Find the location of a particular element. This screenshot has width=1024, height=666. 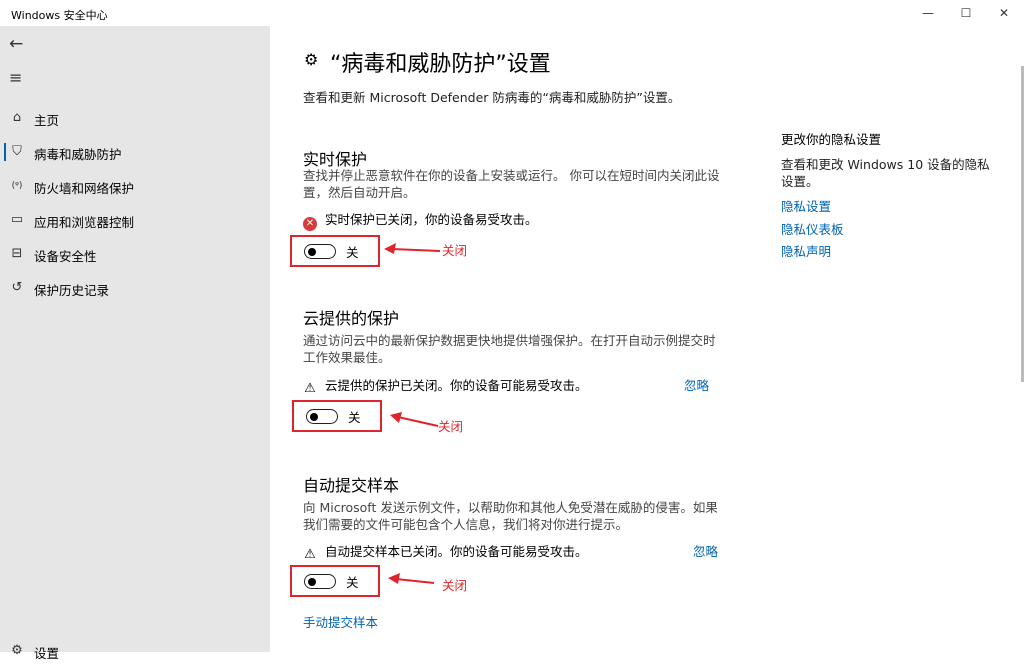

arrow-left-icon: ← is located at coordinates (16, 44).